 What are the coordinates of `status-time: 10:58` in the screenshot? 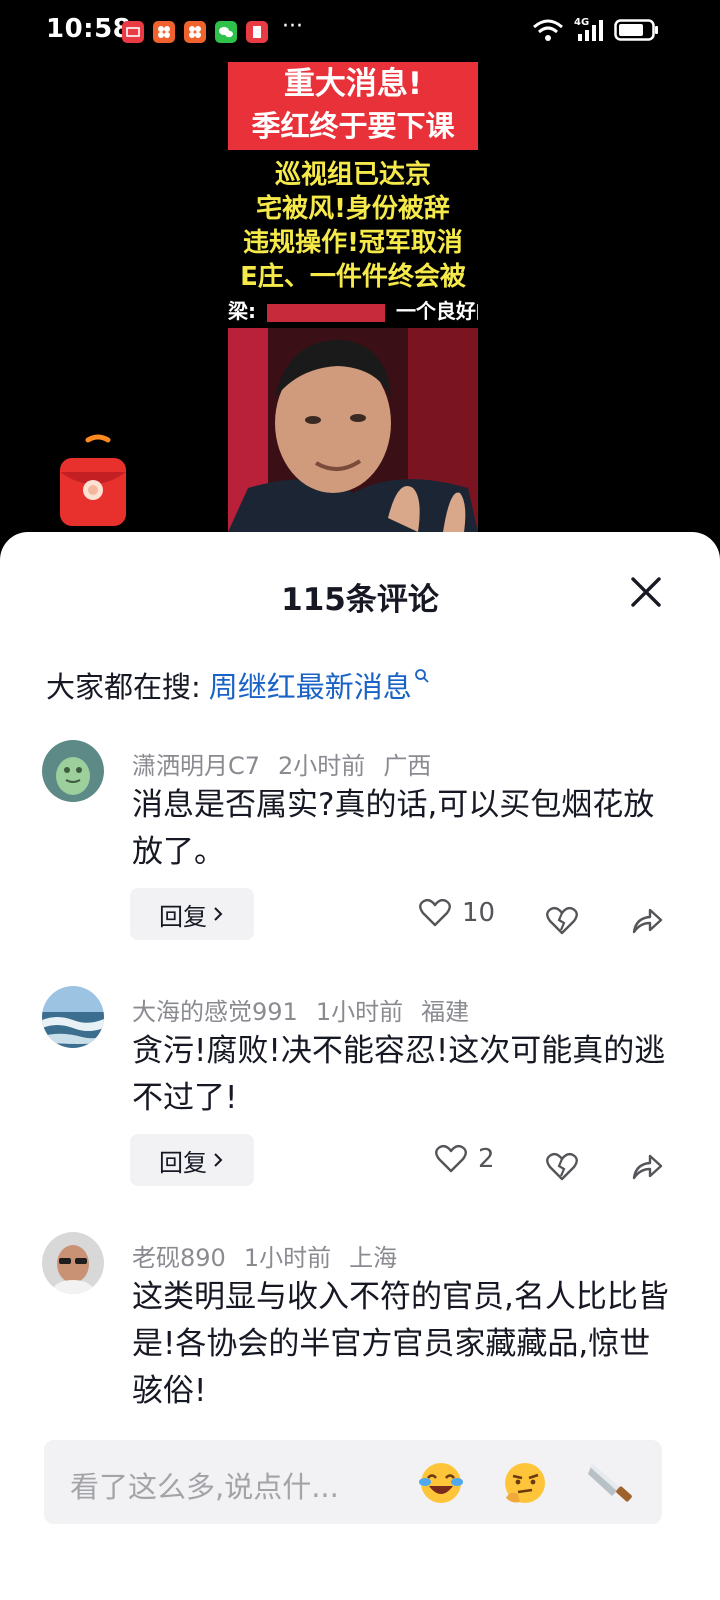 It's located at (89, 29).